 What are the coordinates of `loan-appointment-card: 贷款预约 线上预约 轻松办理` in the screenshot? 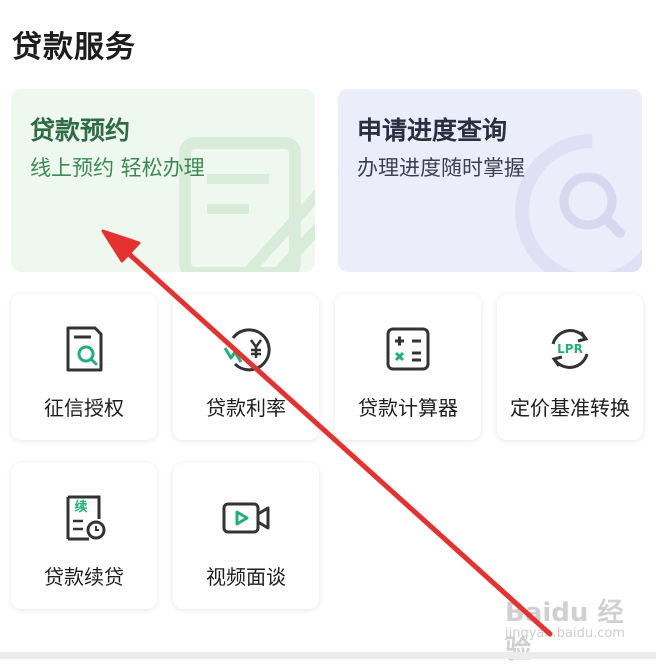 It's located at (163, 180).